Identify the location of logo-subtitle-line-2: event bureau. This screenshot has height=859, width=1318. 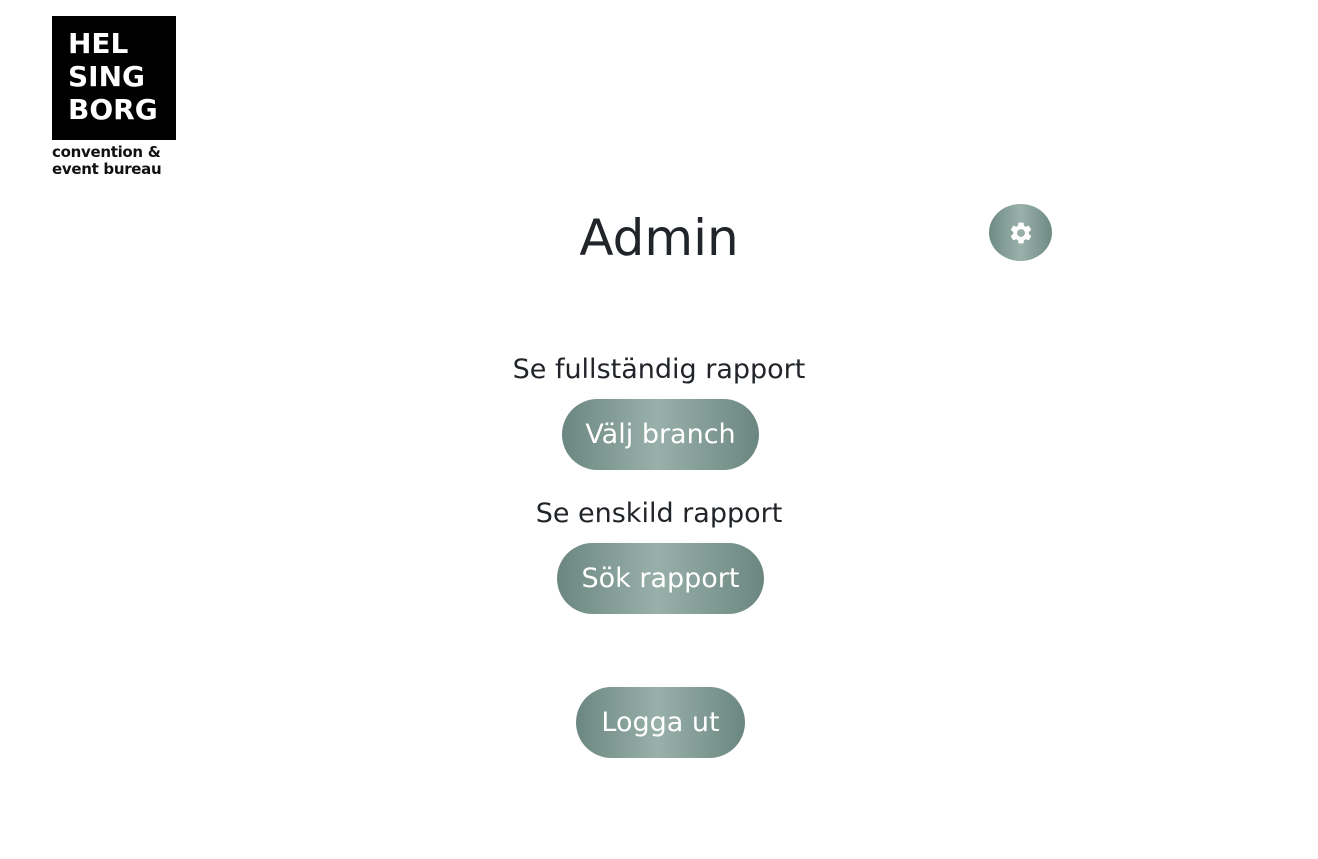
(107, 169).